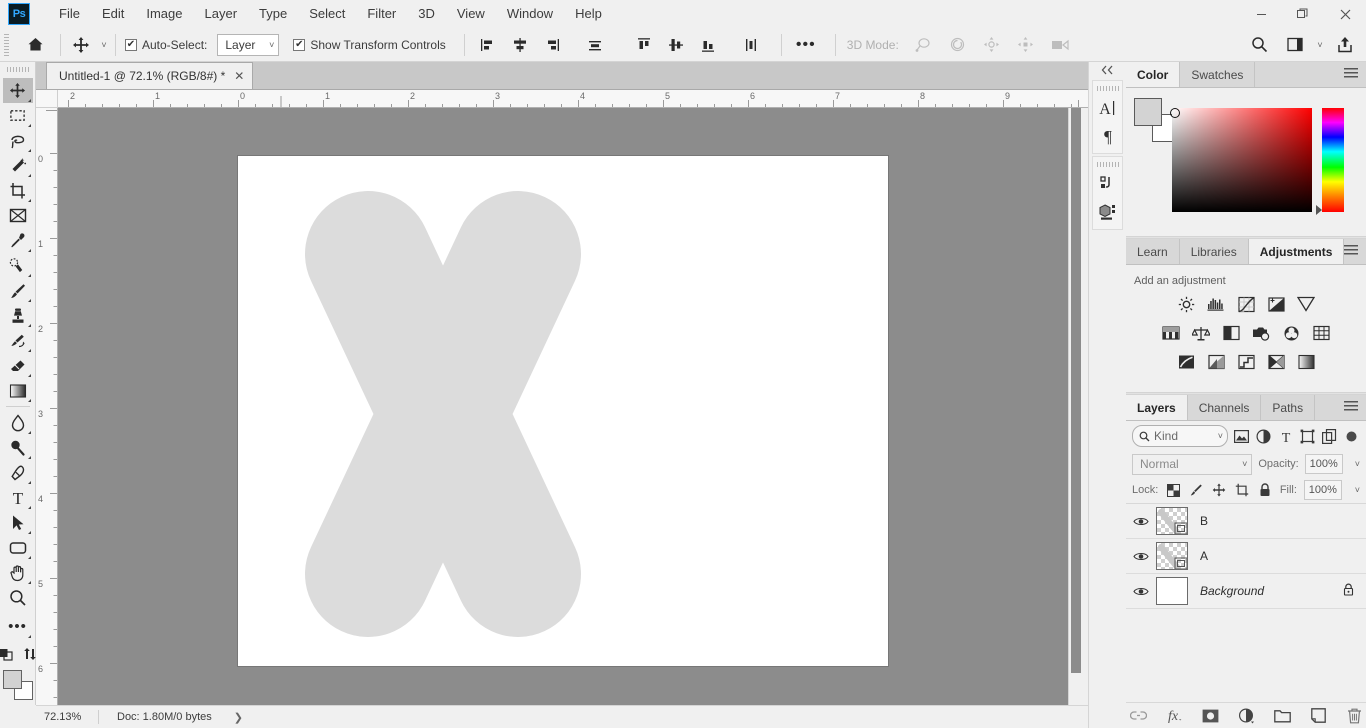 This screenshot has height=728, width=1366. I want to click on quick-mask-icon, so click(7, 655).